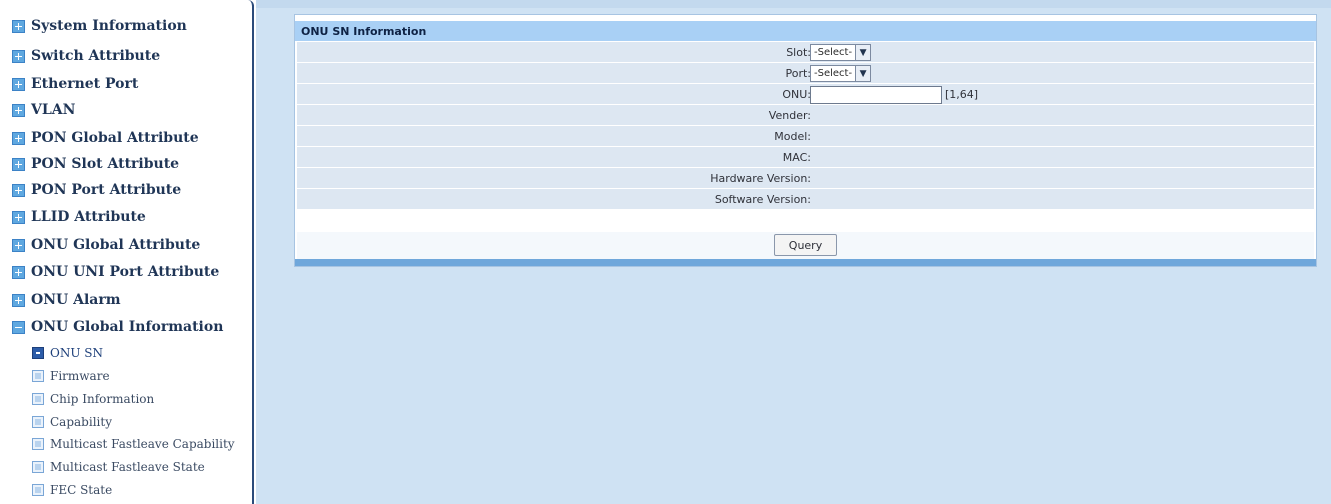 The height and width of the screenshot is (504, 1331). Describe the element at coordinates (116, 245) in the screenshot. I see `sidebar-item-label: ONU Global Attribute` at that location.